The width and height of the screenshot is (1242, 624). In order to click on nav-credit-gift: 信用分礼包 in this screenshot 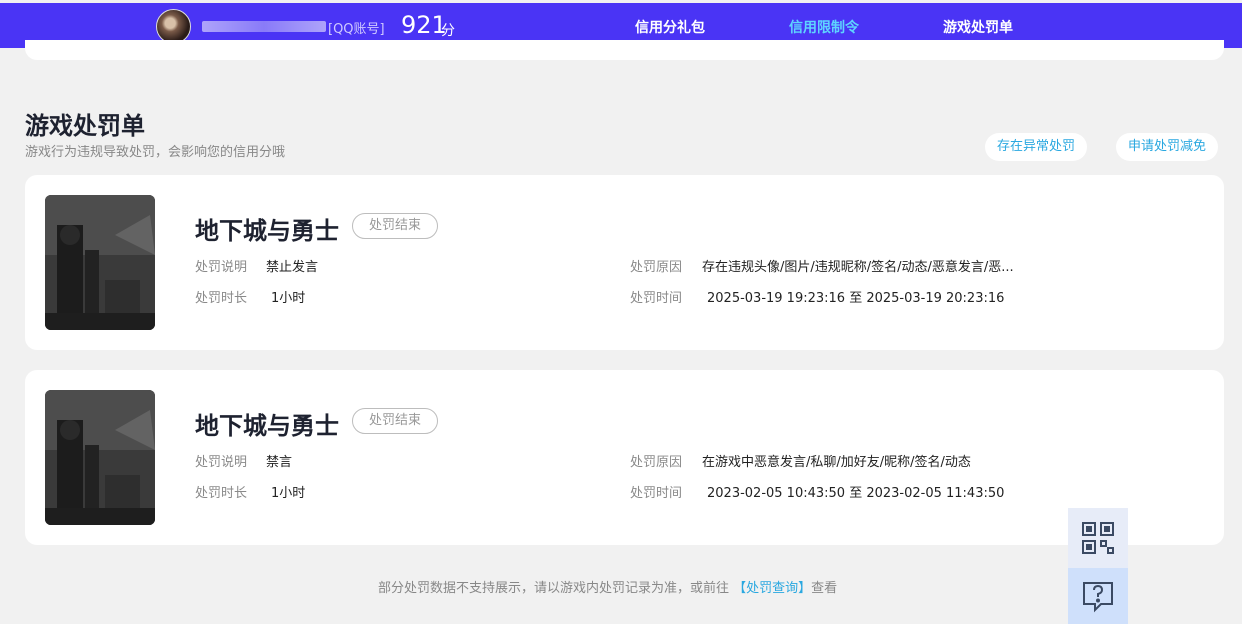, I will do `click(670, 27)`.